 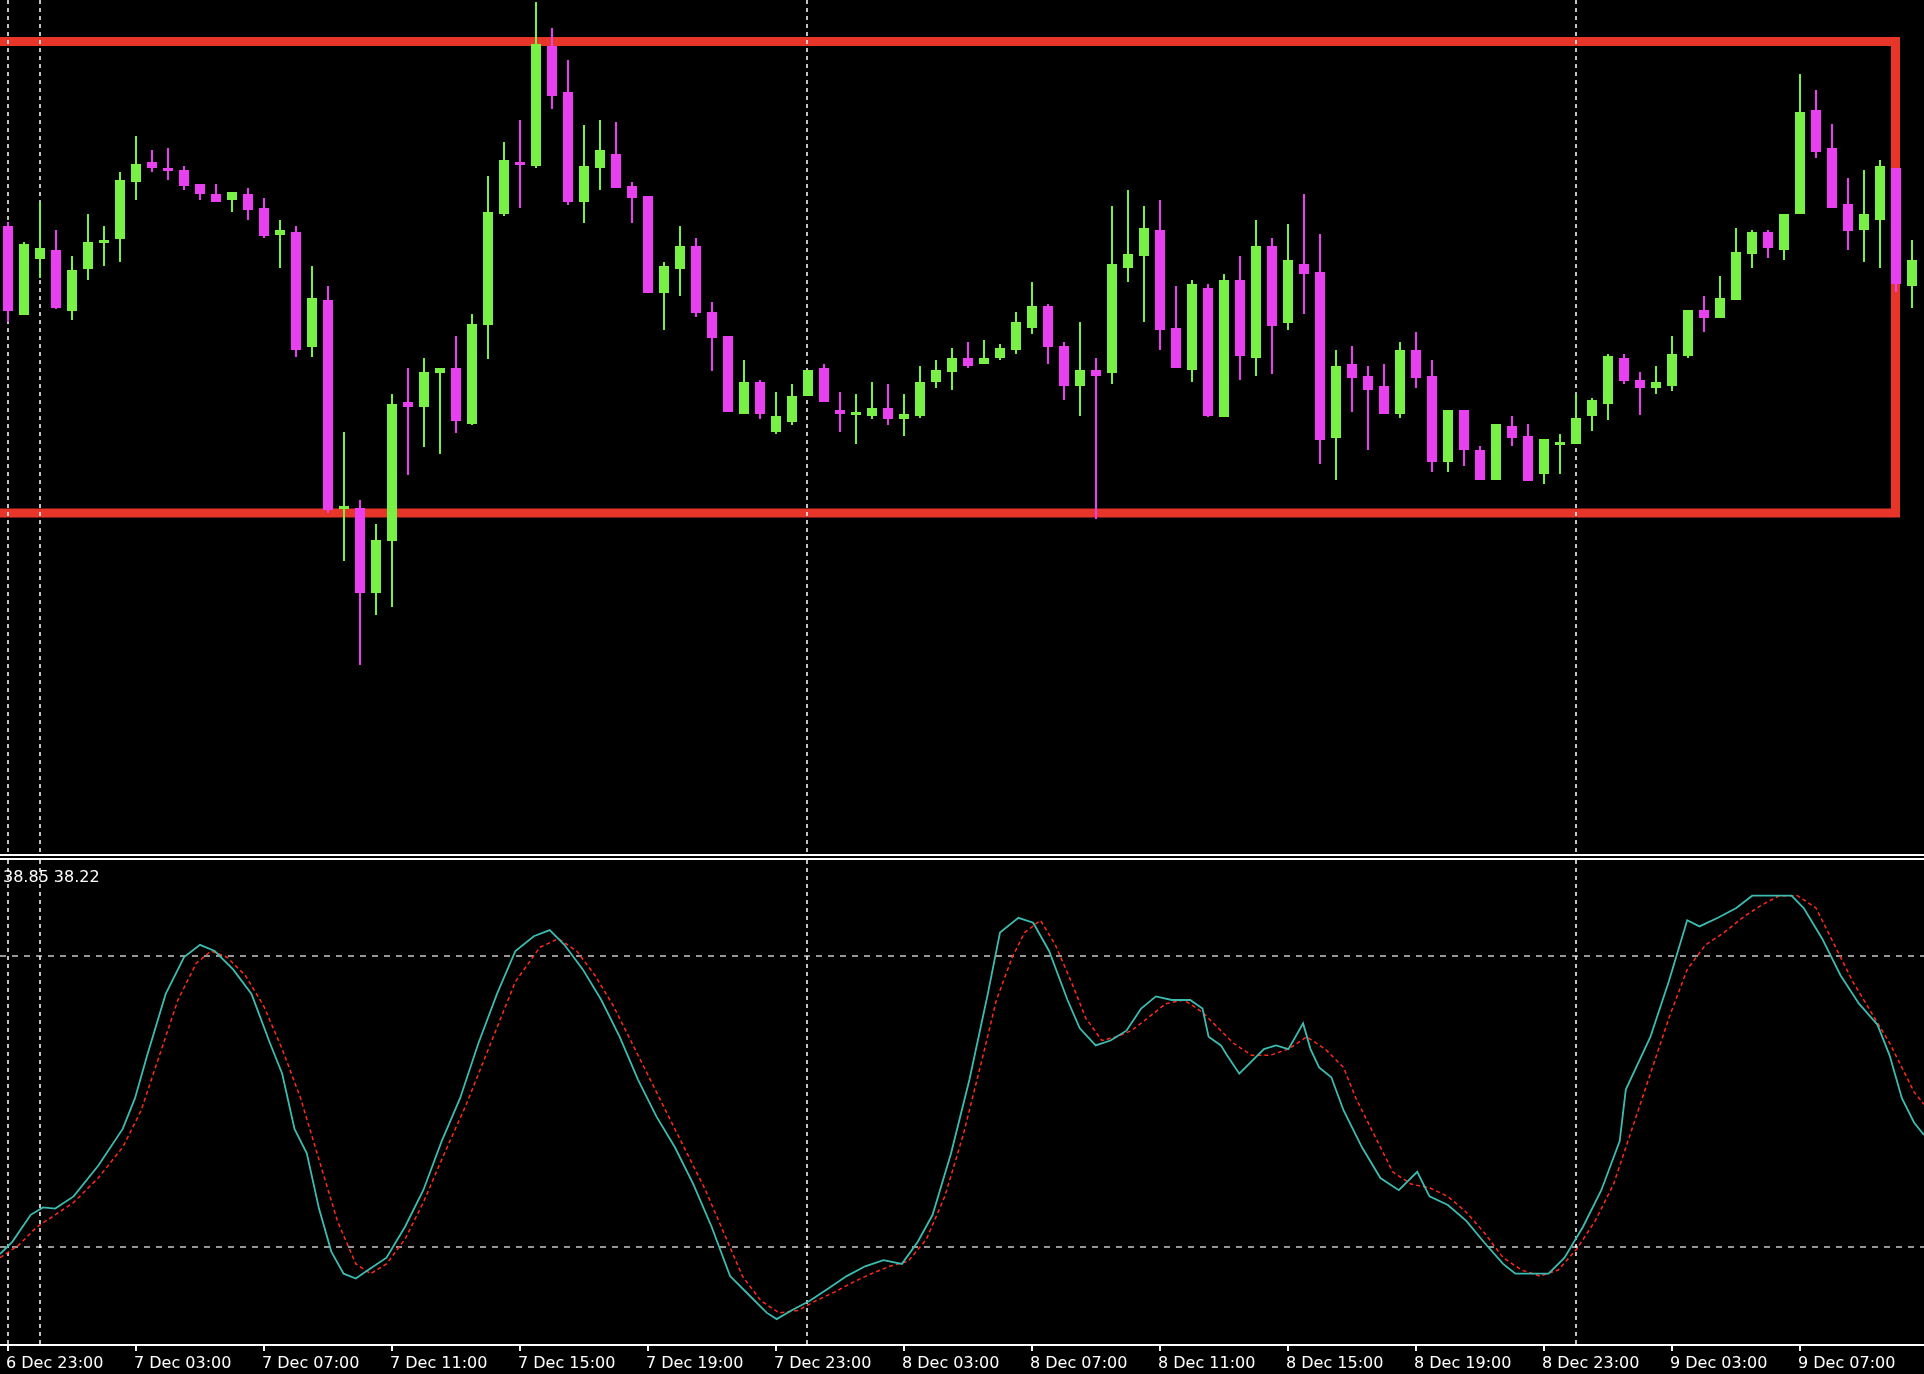 What do you see at coordinates (1335, 1362) in the screenshot?
I see `time-axis-label: 8 Dec 15:00` at bounding box center [1335, 1362].